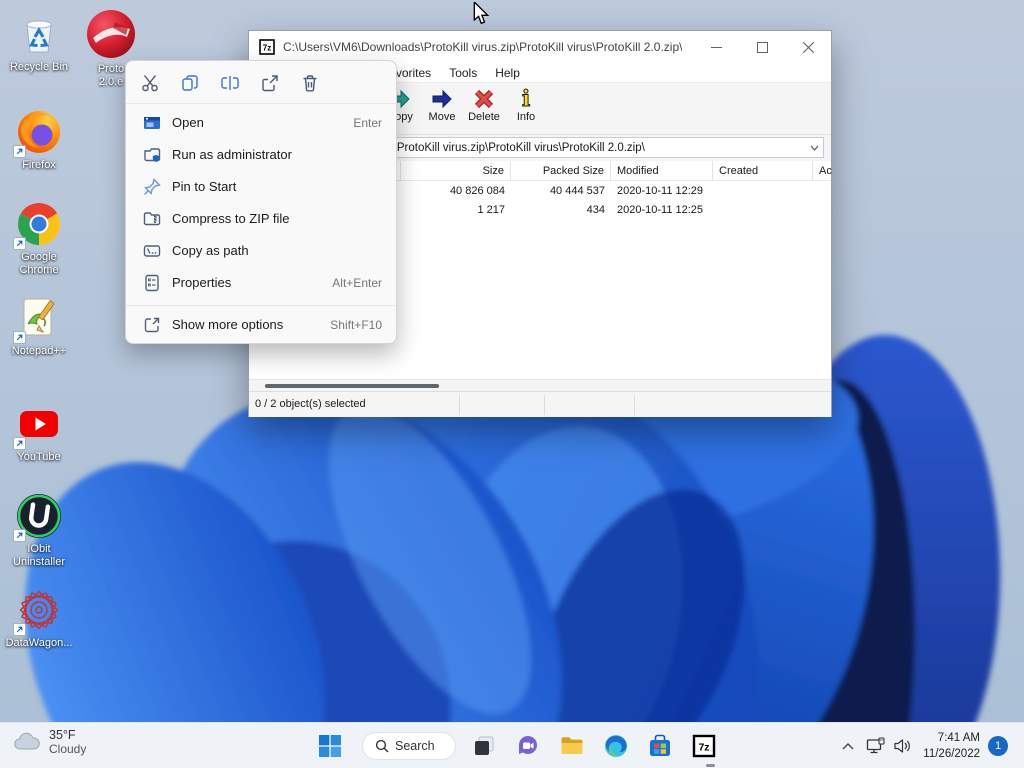  Describe the element at coordinates (39, 165) in the screenshot. I see `icon-label: Firefox` at that location.